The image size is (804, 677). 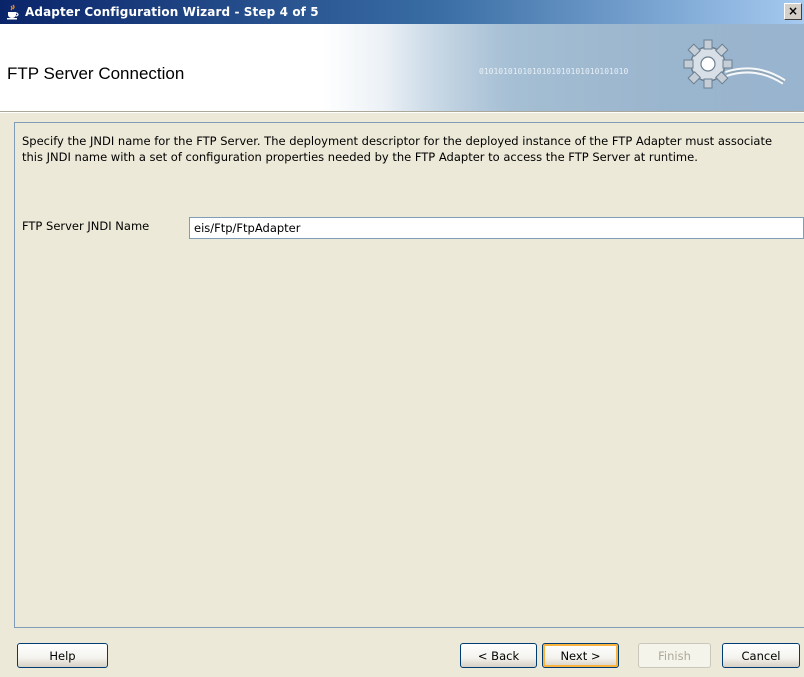 I want to click on jndi-name-label: FTP Server JNDI Name, so click(x=86, y=226).